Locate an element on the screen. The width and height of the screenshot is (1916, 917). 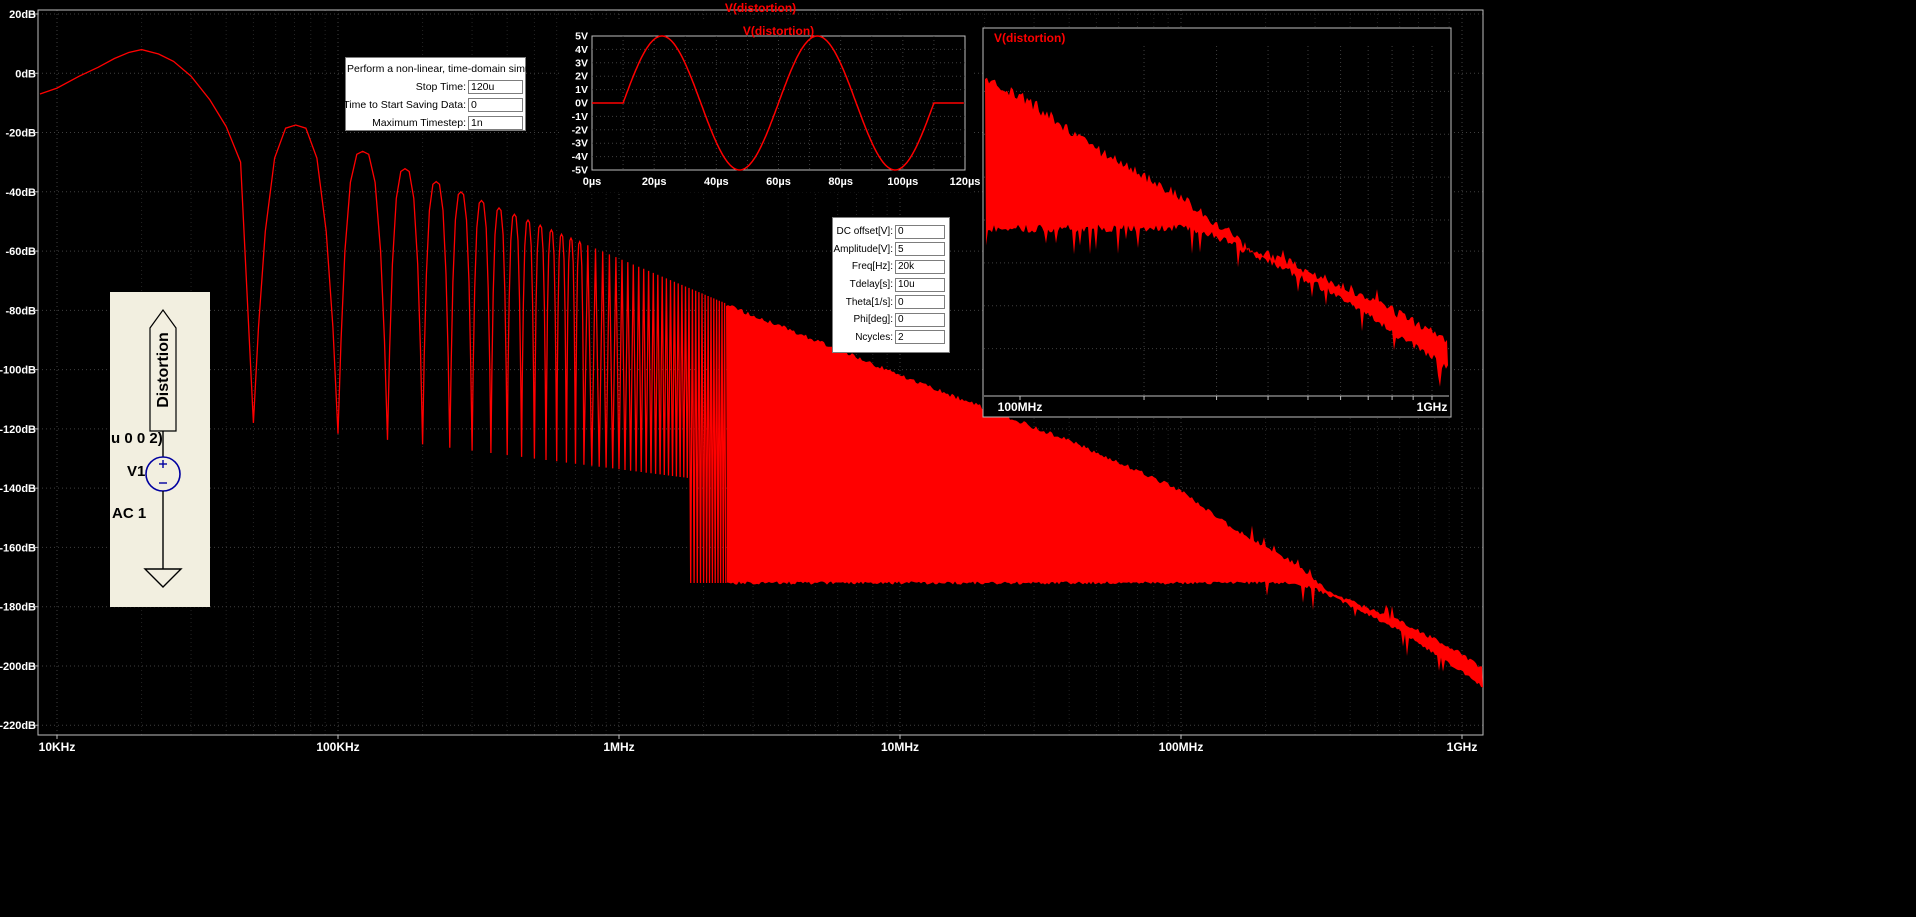
time-y-tick-label: -2V is located at coordinates (580, 130).